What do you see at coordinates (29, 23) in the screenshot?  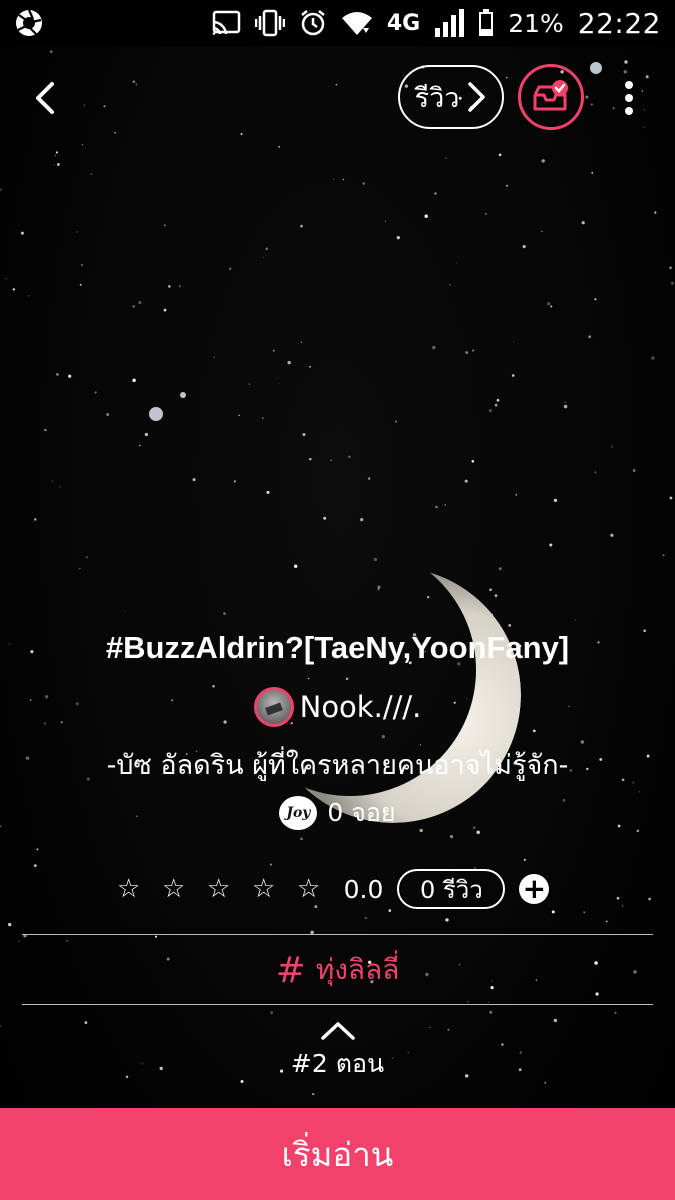 I see `aperture-icon` at bounding box center [29, 23].